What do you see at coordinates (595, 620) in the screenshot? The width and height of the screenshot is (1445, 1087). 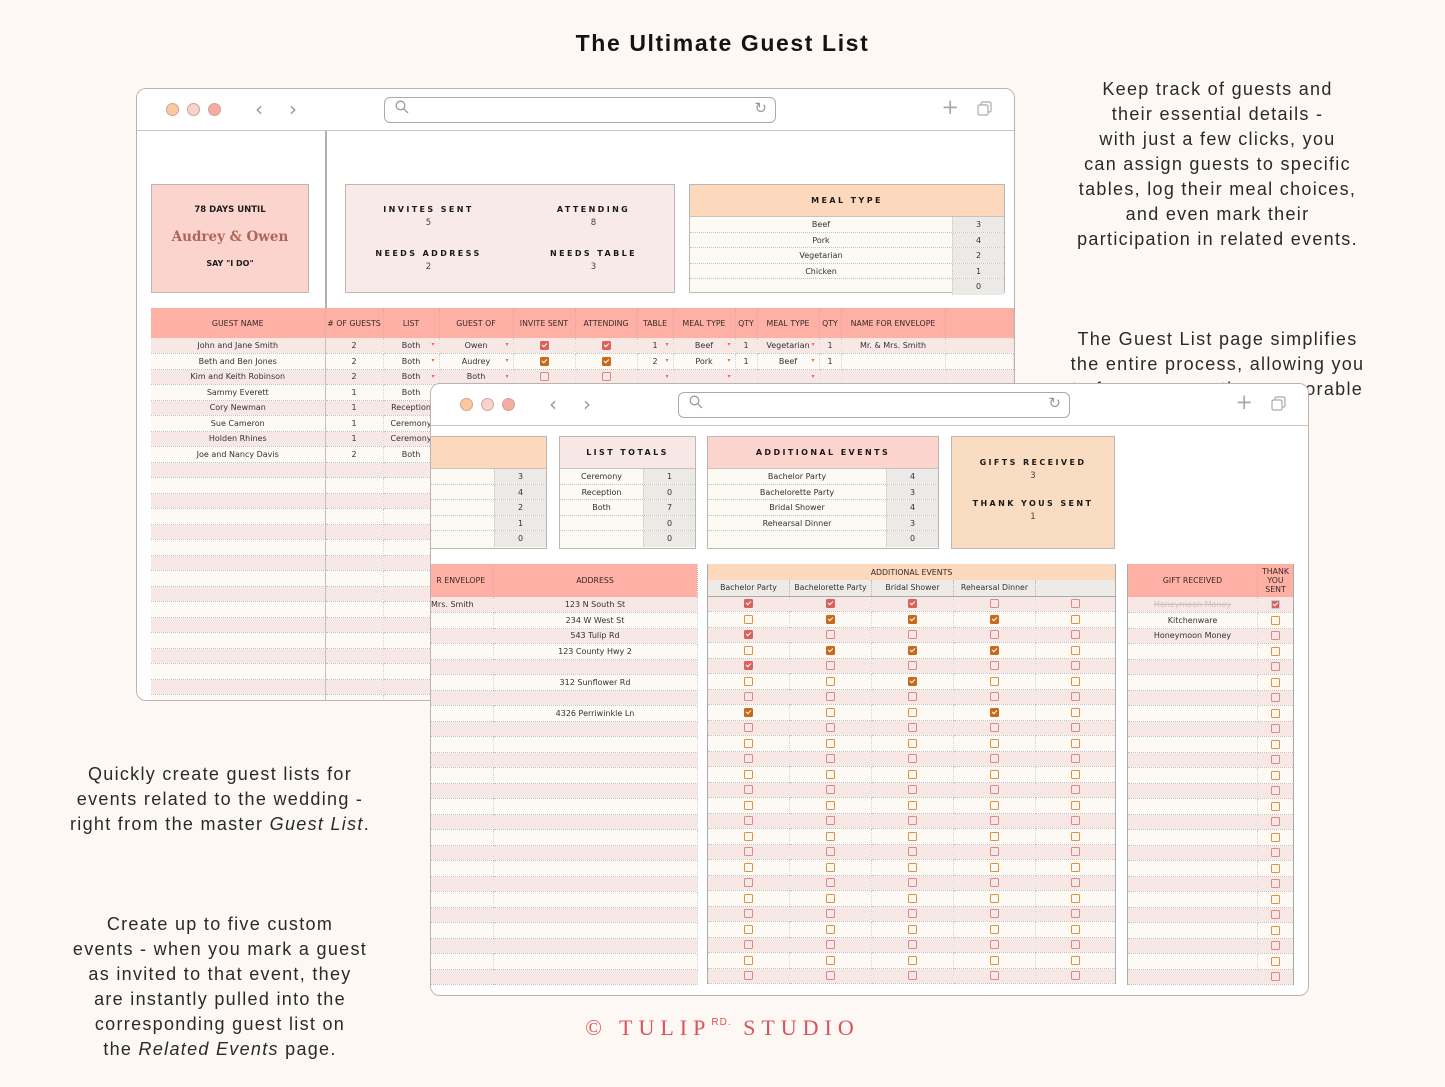 I see `address-cell: 234 W West St` at bounding box center [595, 620].